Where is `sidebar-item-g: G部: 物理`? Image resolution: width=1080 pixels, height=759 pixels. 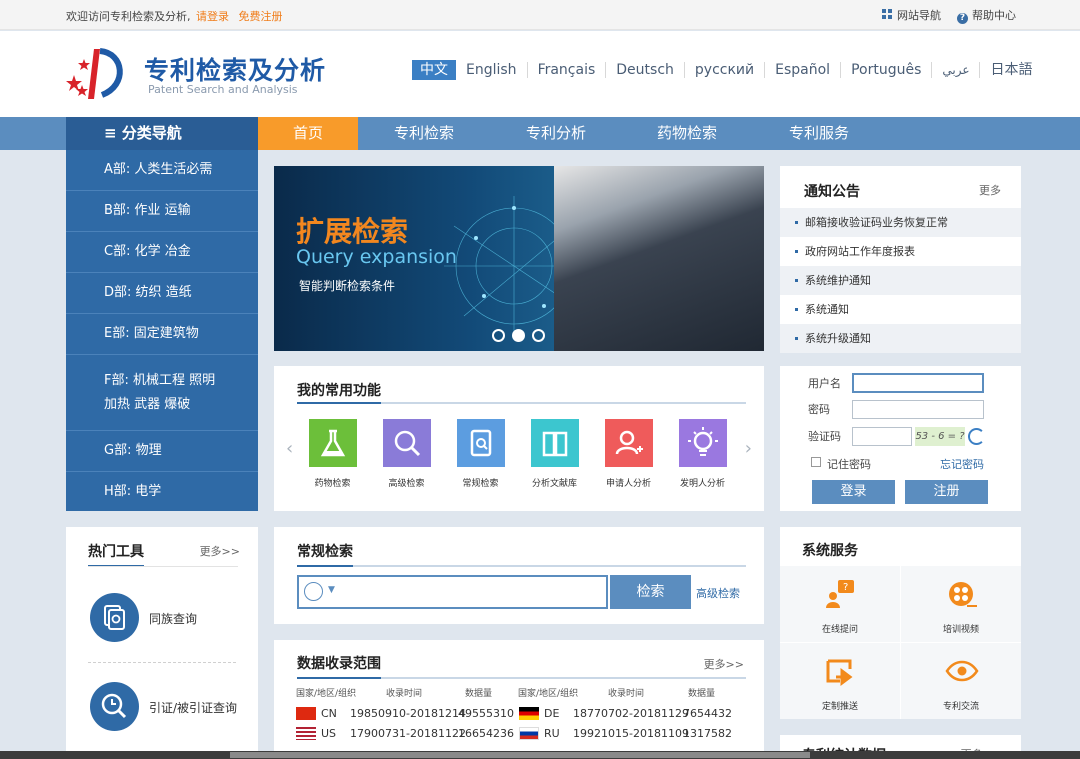 sidebar-item-g: G部: 物理 is located at coordinates (162, 451).